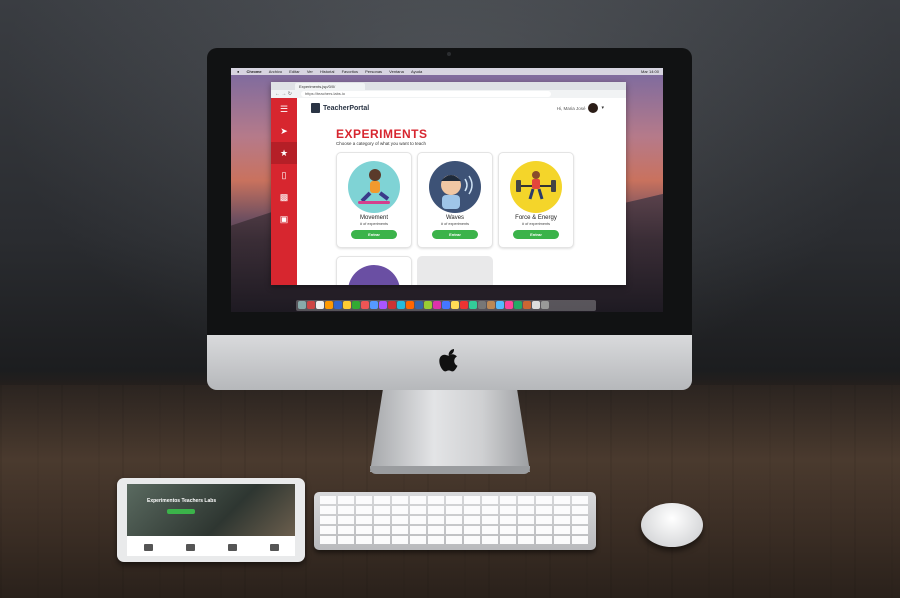 This screenshot has width=900, height=598. What do you see at coordinates (284, 153) in the screenshot?
I see `trophy-icon: ★` at bounding box center [284, 153].